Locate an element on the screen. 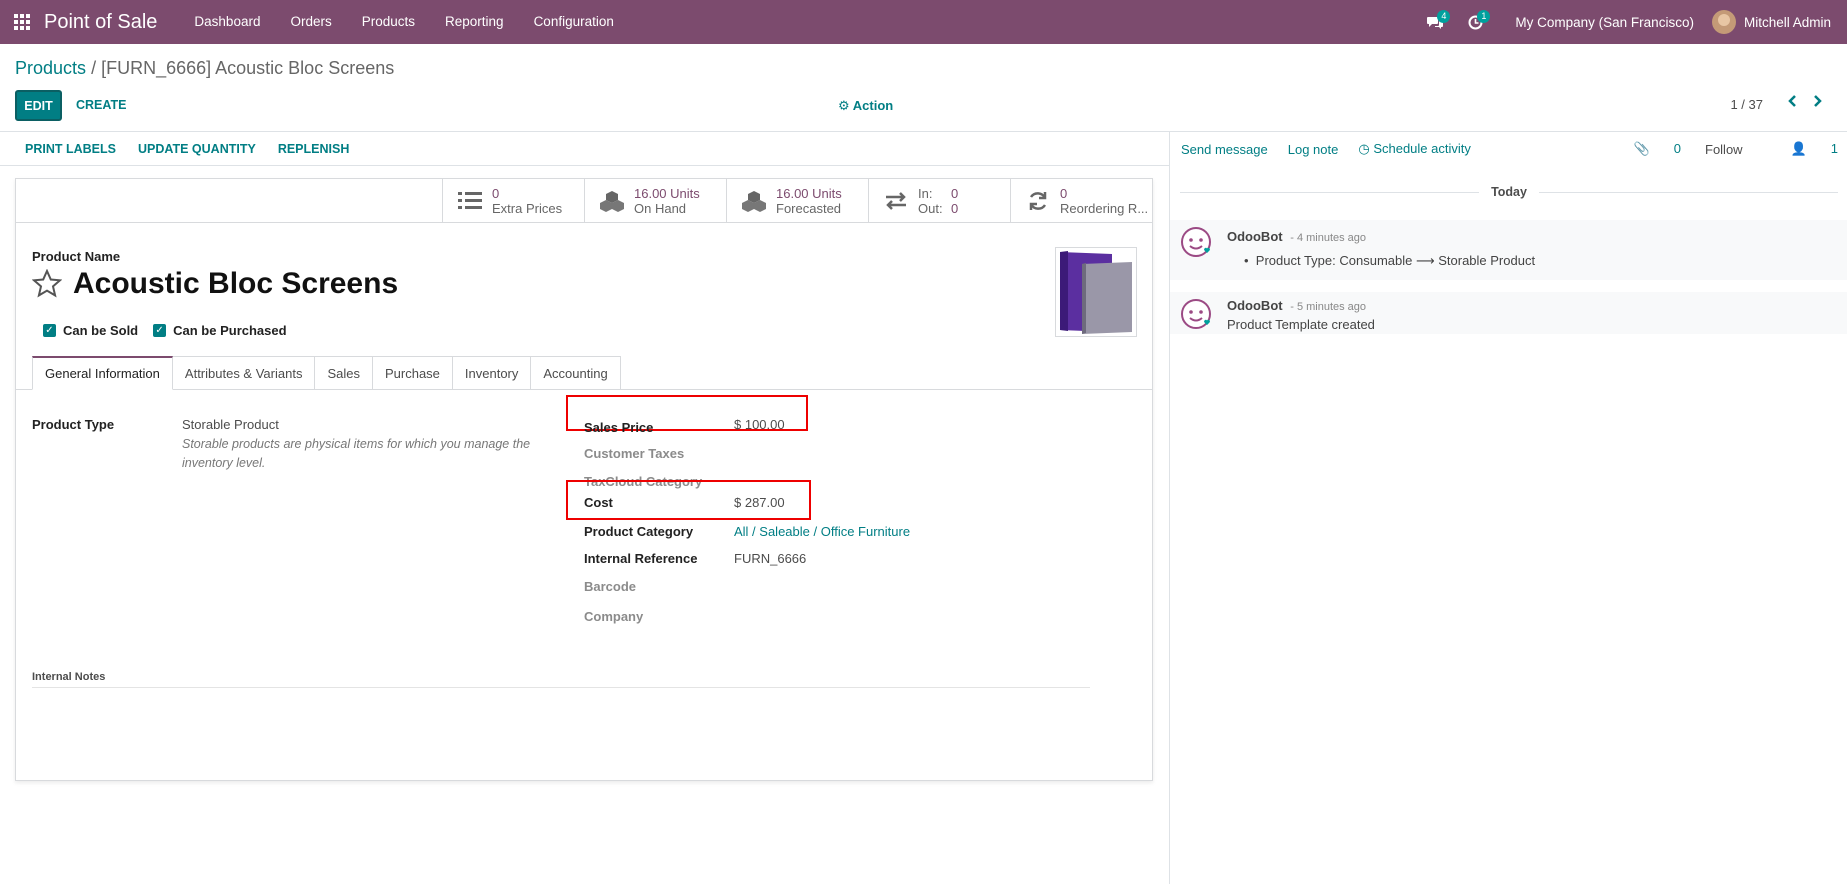  acoustic-screen-image is located at coordinates (1096, 292).